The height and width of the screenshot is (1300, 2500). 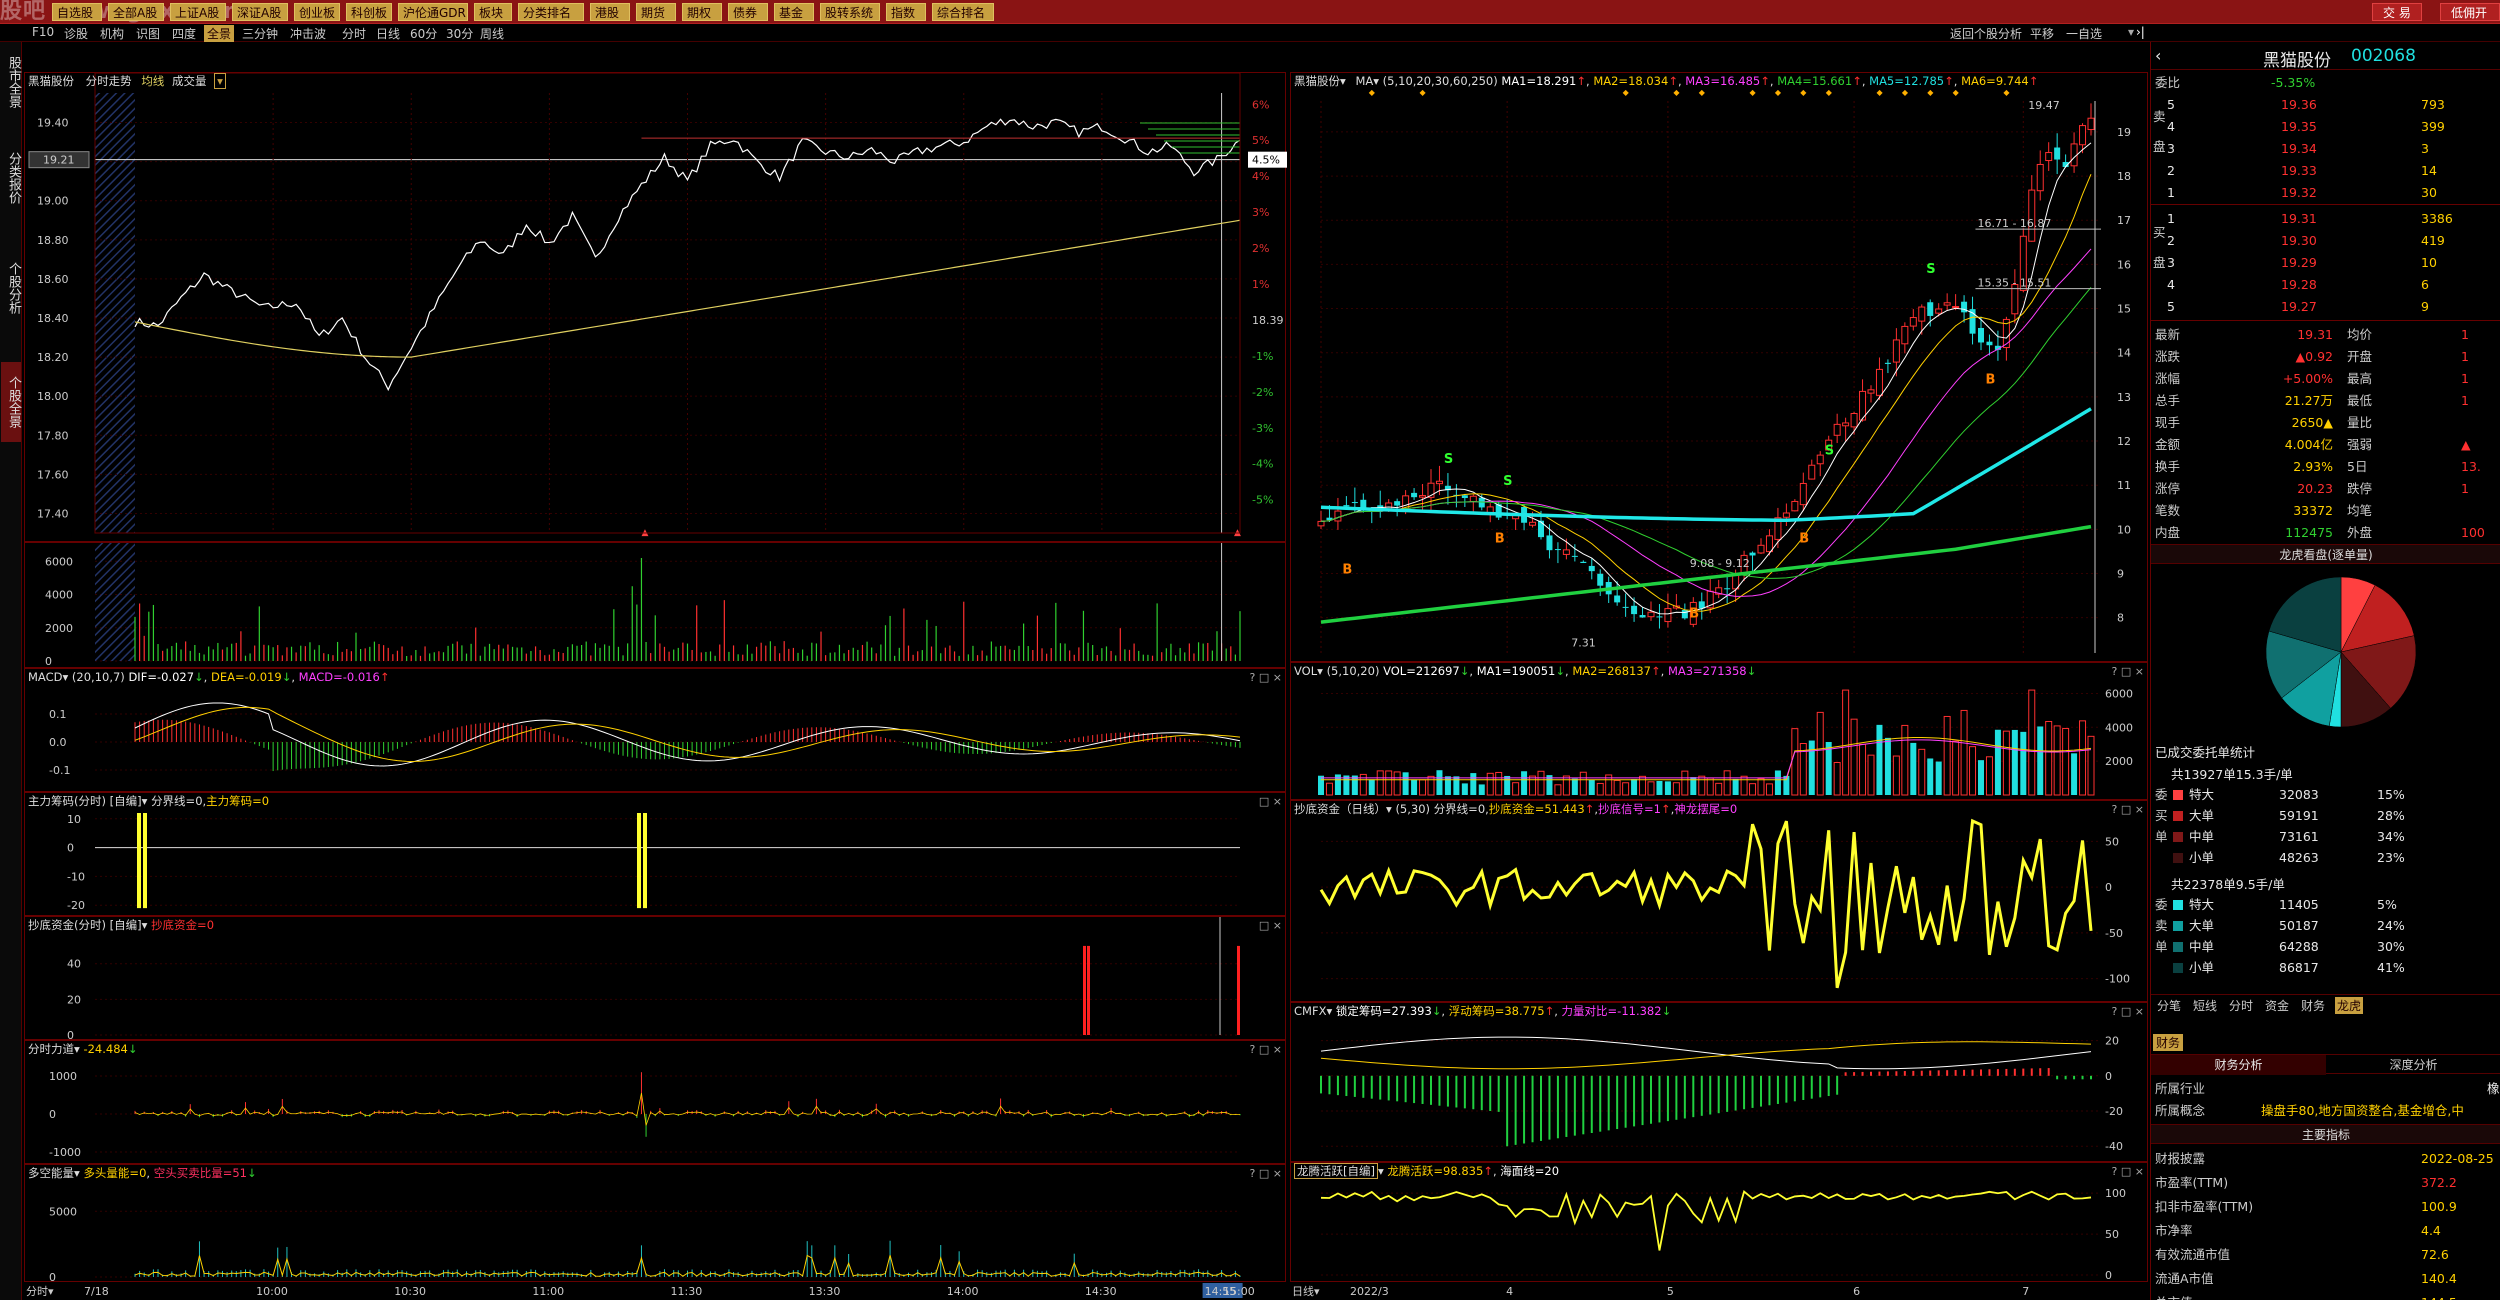 I want to click on toolbar-item: 三分钟, so click(x=260, y=33).